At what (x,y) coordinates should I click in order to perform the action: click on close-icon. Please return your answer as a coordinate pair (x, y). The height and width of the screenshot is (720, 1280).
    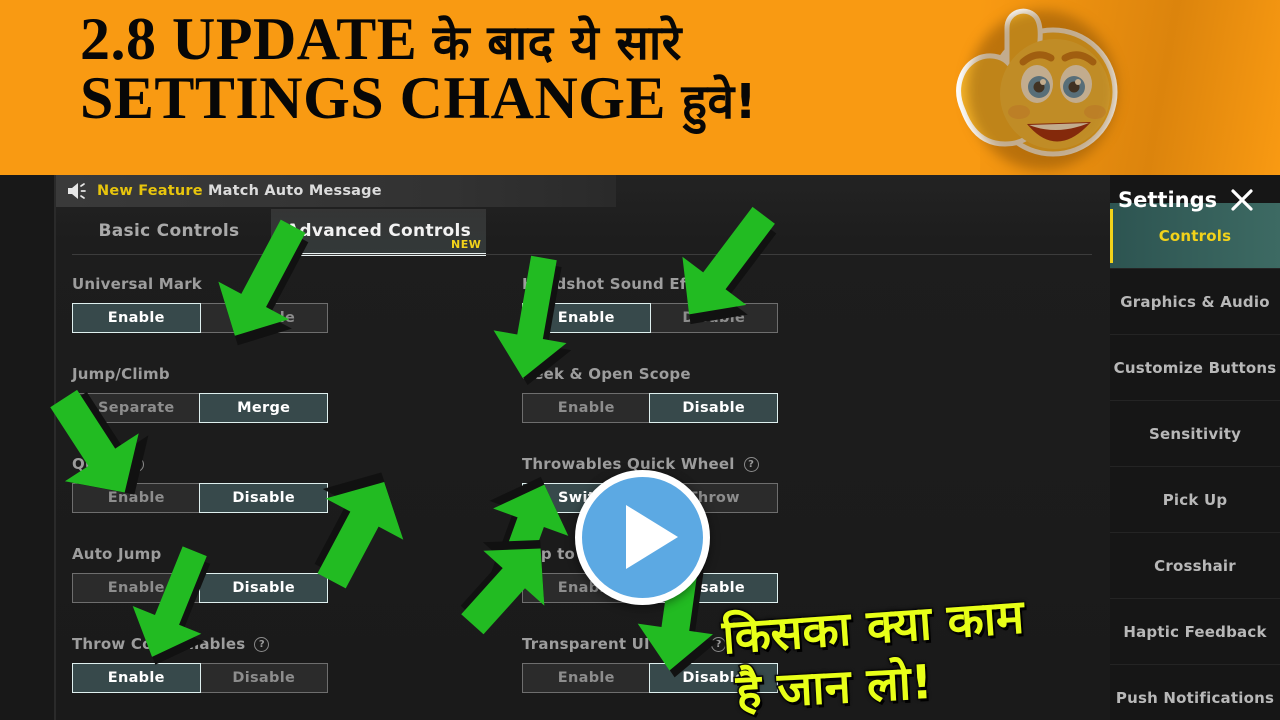
    Looking at the image, I should click on (1242, 200).